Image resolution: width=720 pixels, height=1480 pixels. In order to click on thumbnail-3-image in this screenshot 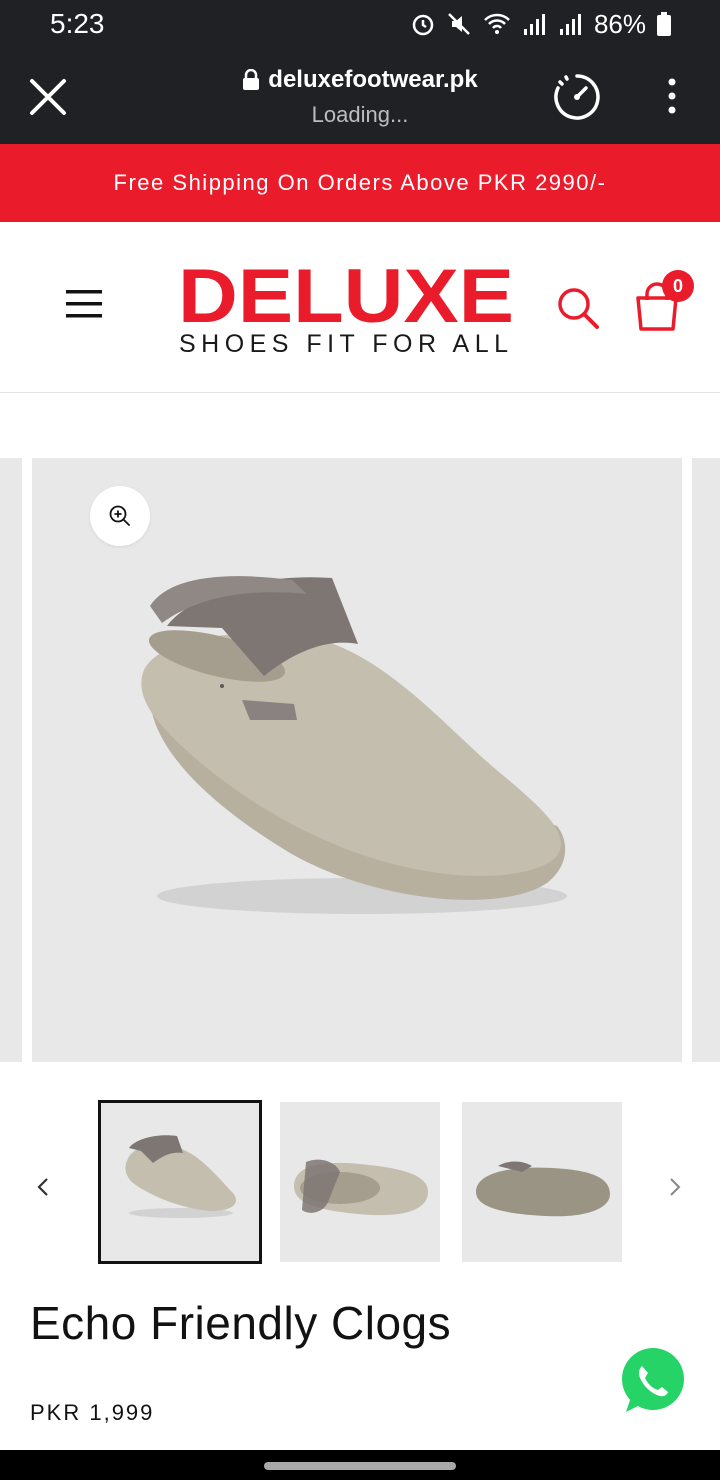, I will do `click(543, 1189)`.